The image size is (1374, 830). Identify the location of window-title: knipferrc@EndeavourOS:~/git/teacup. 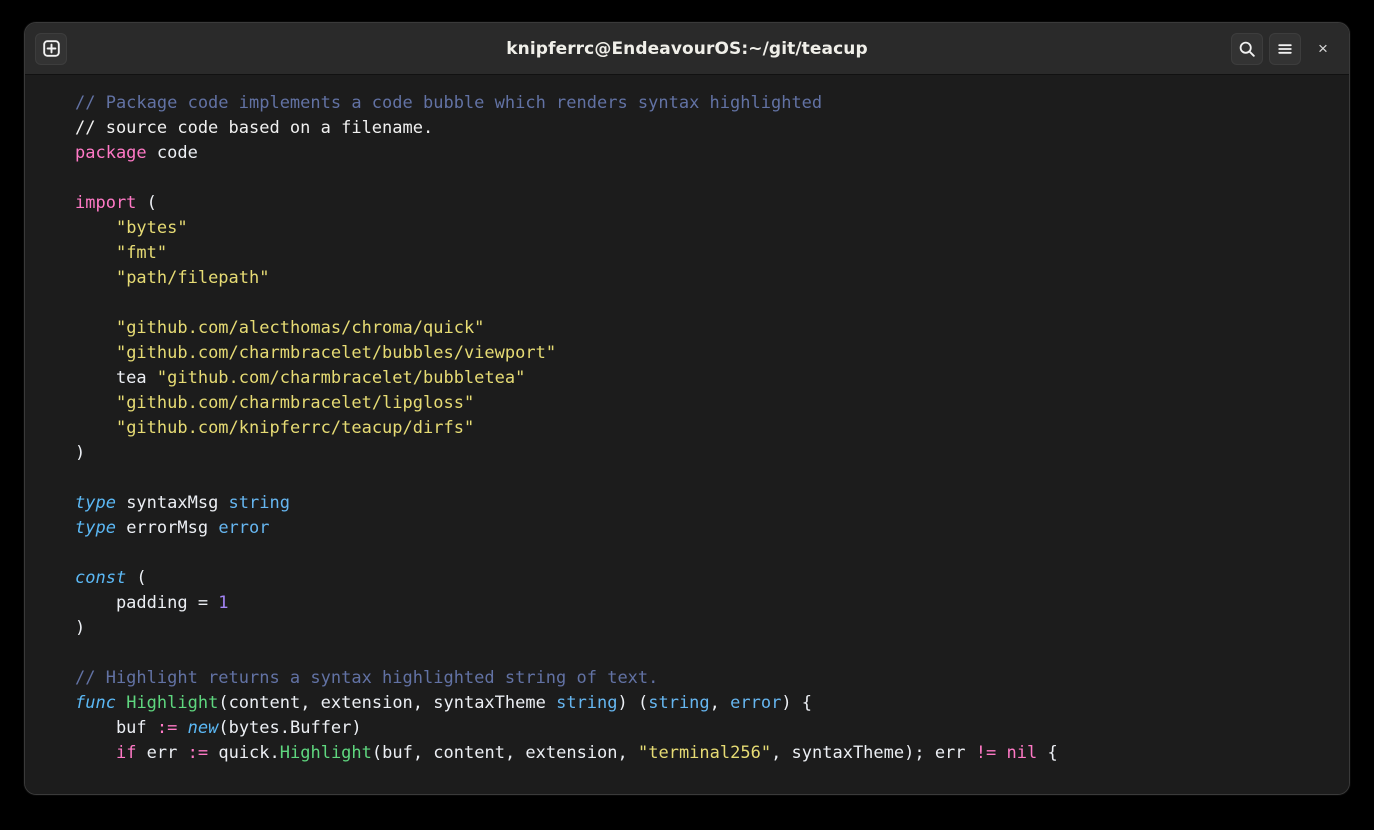
(687, 49).